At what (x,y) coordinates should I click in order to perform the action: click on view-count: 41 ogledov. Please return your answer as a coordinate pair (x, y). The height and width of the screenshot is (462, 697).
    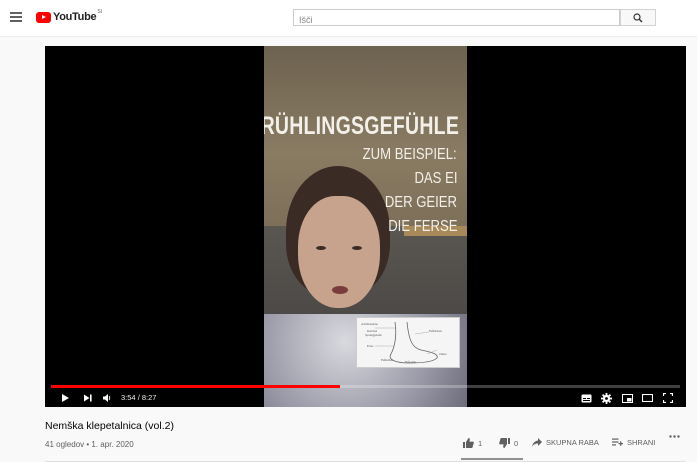
    Looking at the image, I should click on (65, 444).